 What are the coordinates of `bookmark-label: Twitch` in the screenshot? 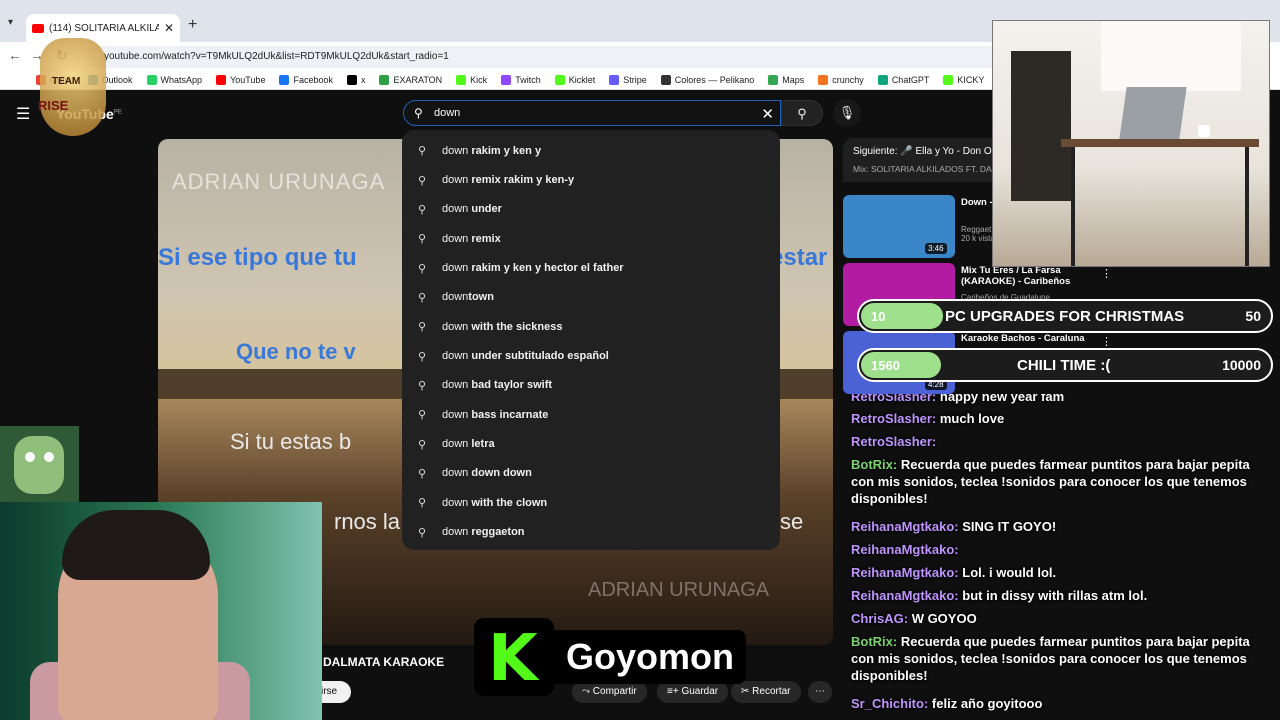 It's located at (528, 79).